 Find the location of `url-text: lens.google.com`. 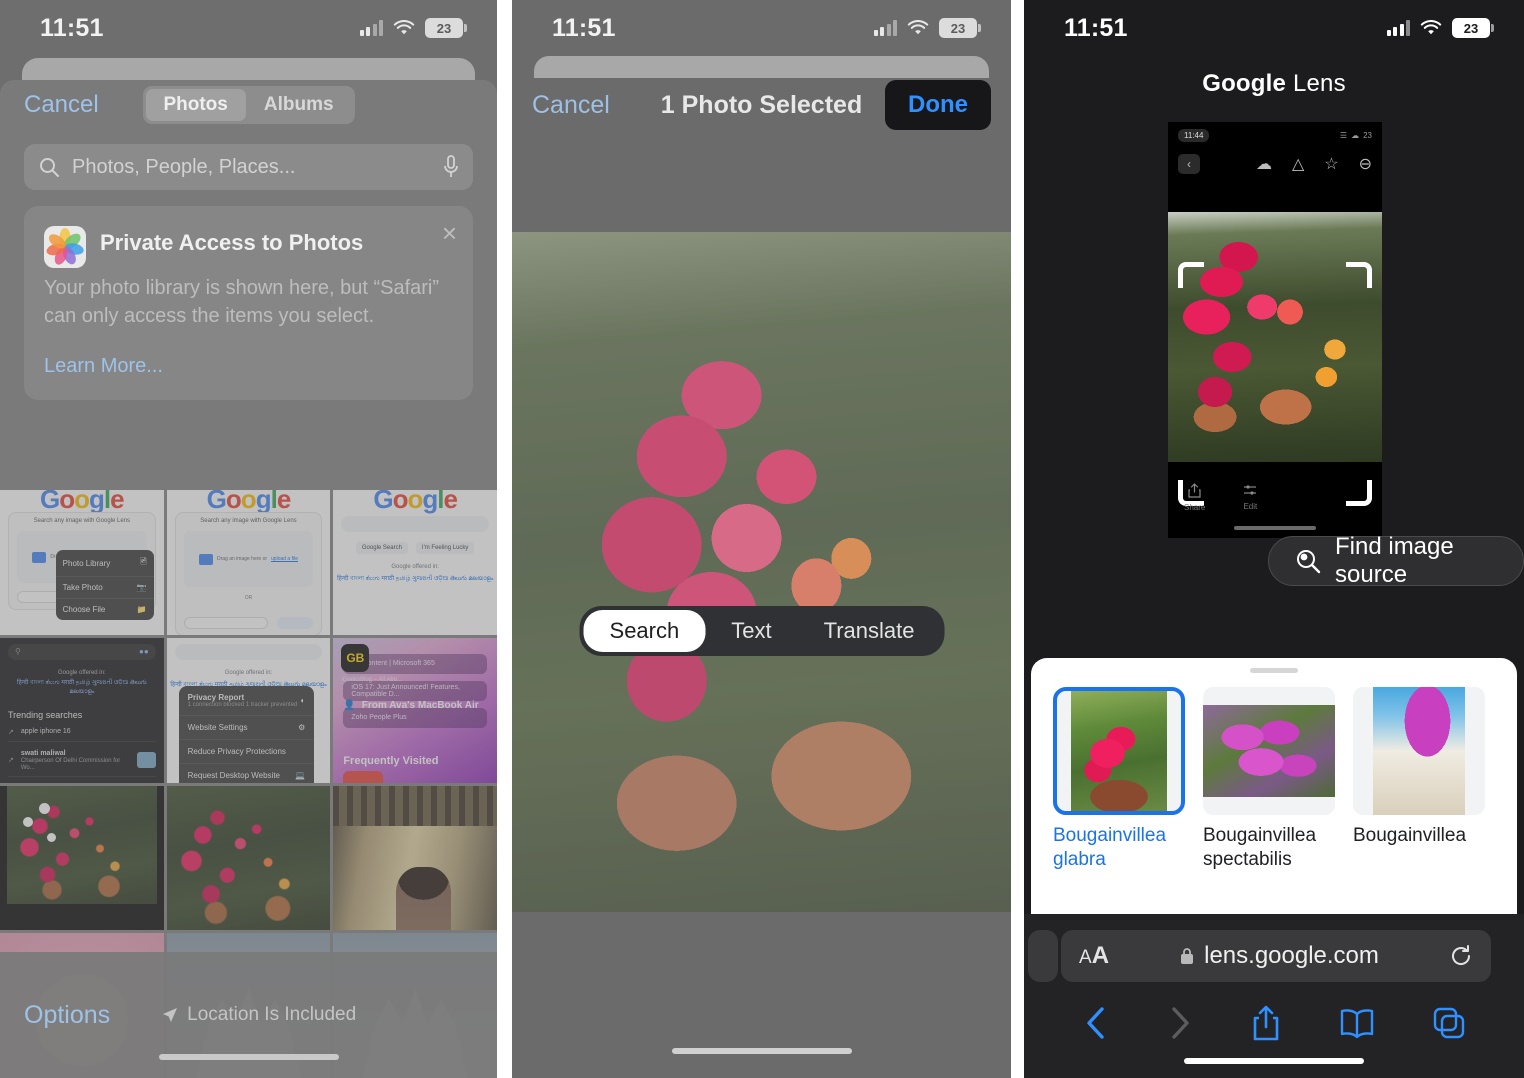

url-text: lens.google.com is located at coordinates (1279, 956).